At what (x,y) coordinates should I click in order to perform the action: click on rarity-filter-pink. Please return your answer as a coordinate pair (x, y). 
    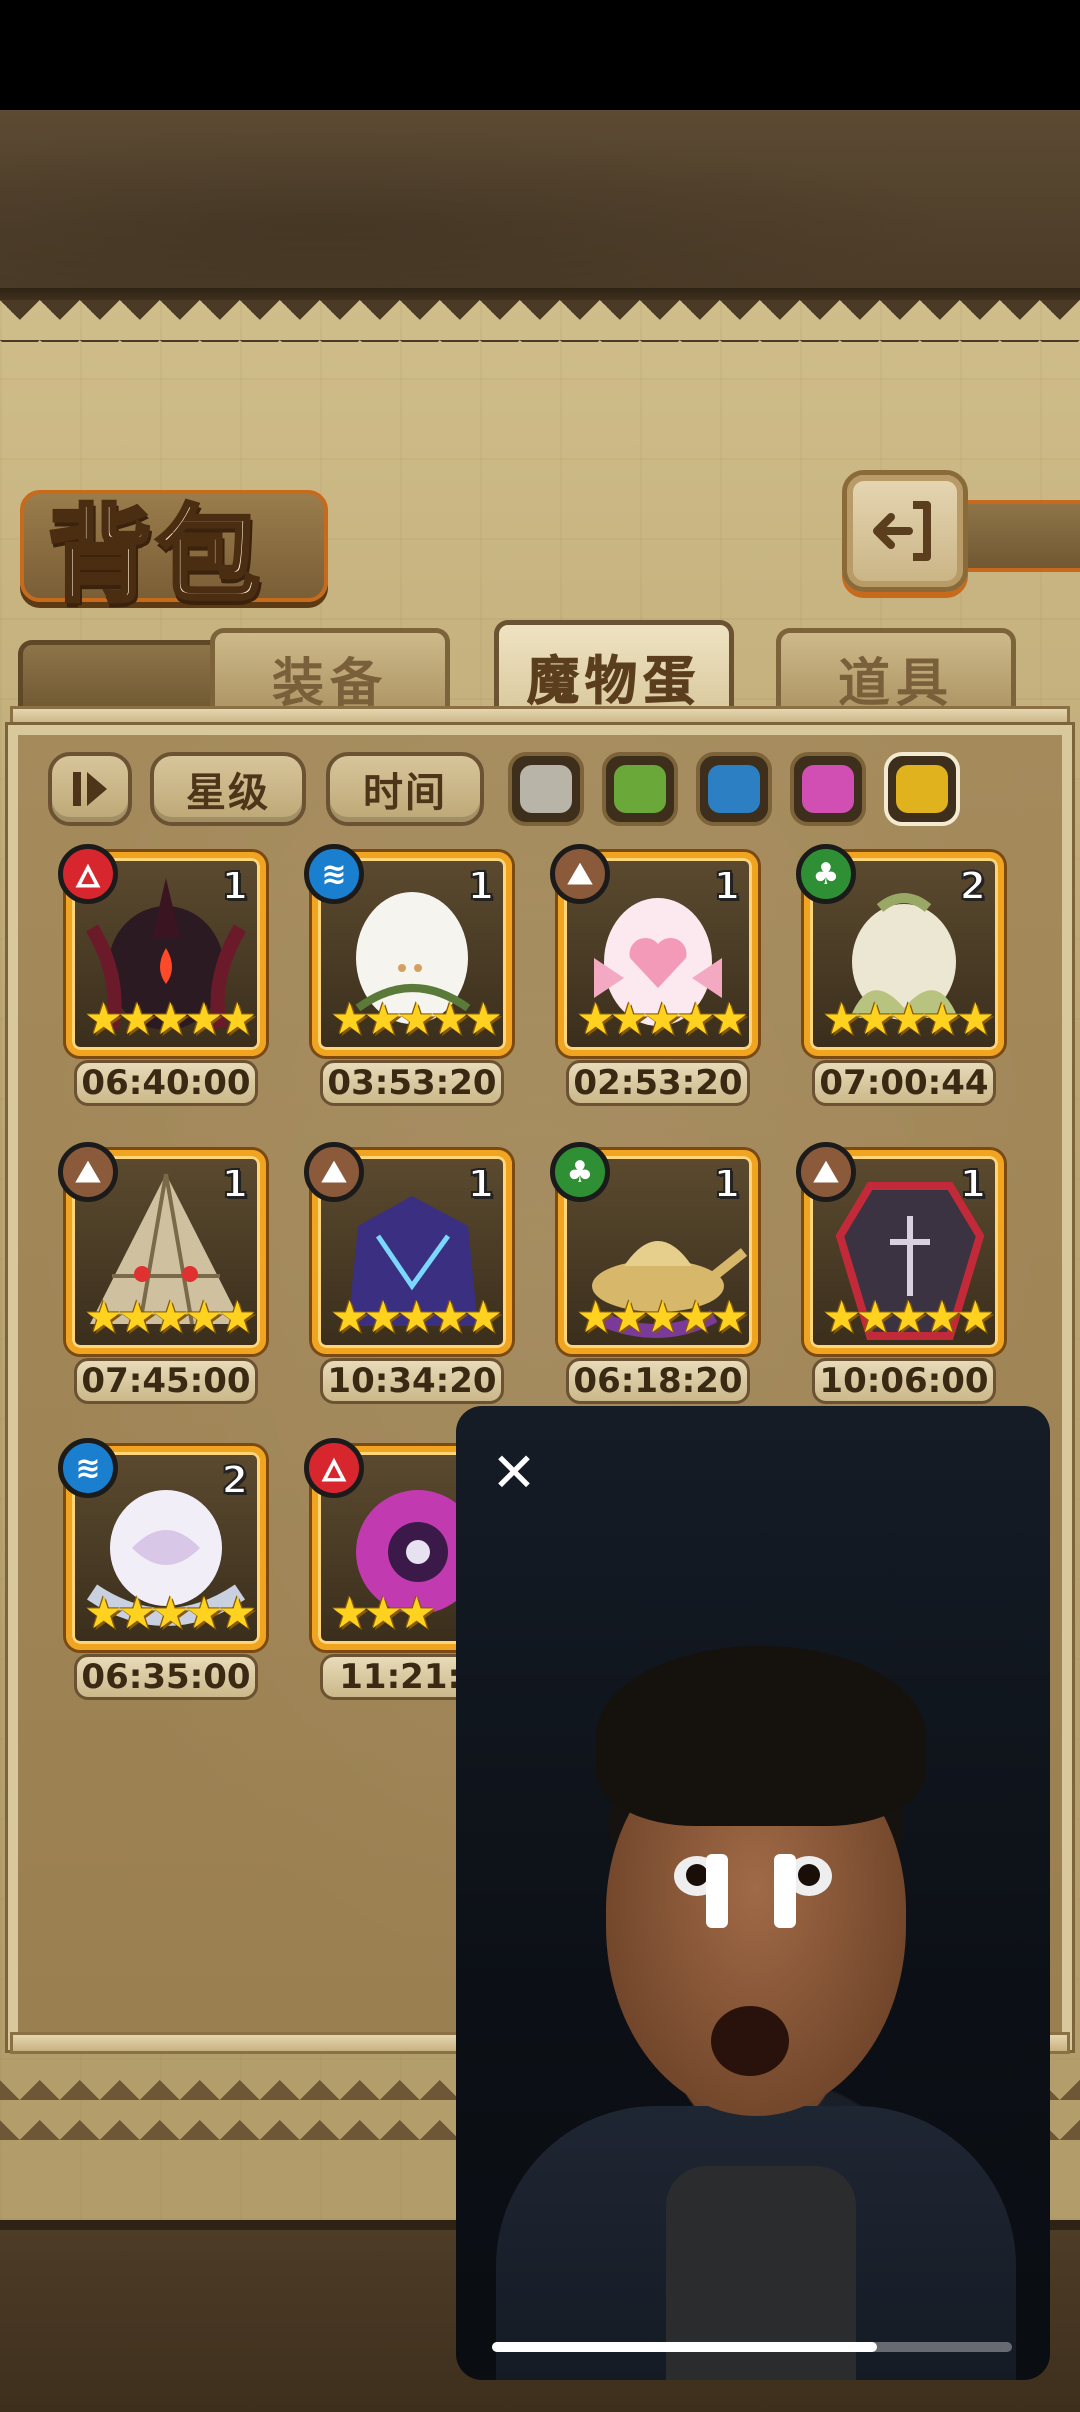
    Looking at the image, I should click on (828, 789).